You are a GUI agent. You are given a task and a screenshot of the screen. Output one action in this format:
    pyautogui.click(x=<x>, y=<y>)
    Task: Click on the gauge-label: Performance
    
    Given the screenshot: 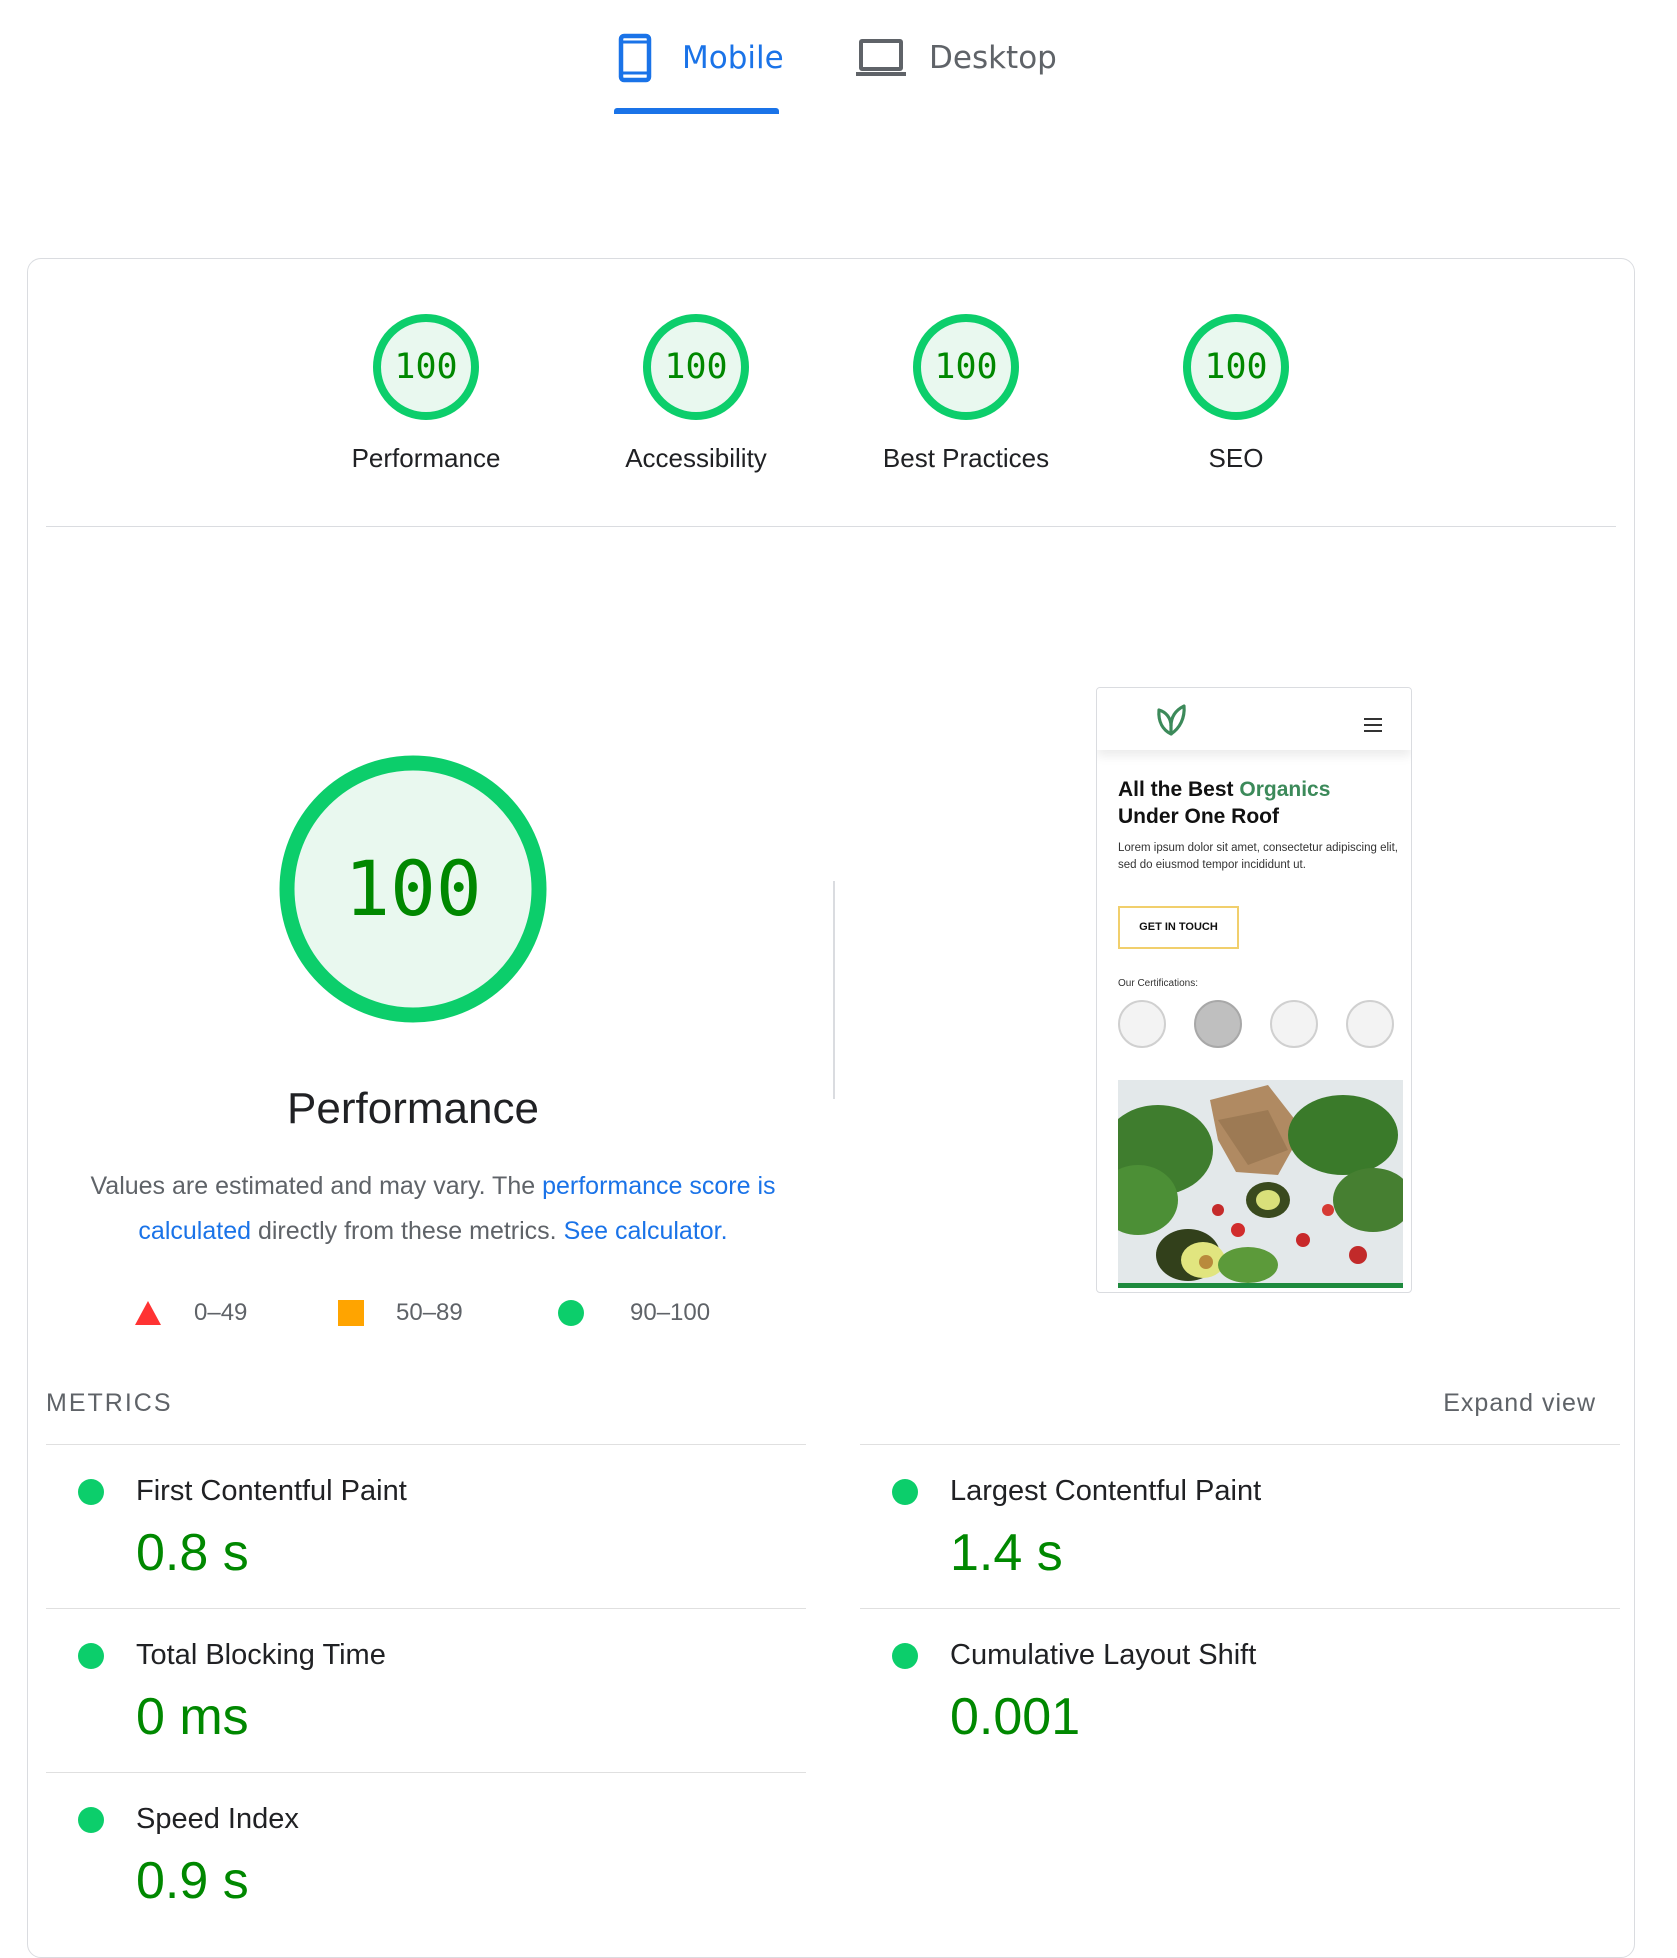 What is the action you would take?
    pyautogui.click(x=426, y=458)
    